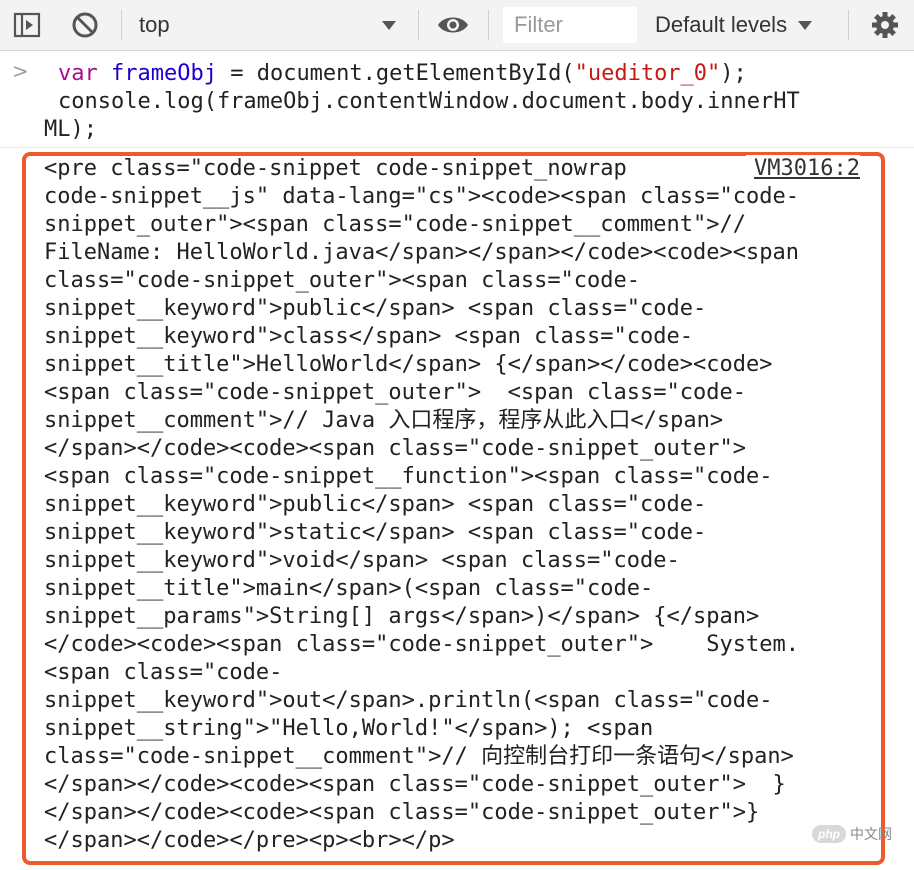 The width and height of the screenshot is (914, 870). What do you see at coordinates (803, 169) in the screenshot?
I see `source-link: VM3016:2` at bounding box center [803, 169].